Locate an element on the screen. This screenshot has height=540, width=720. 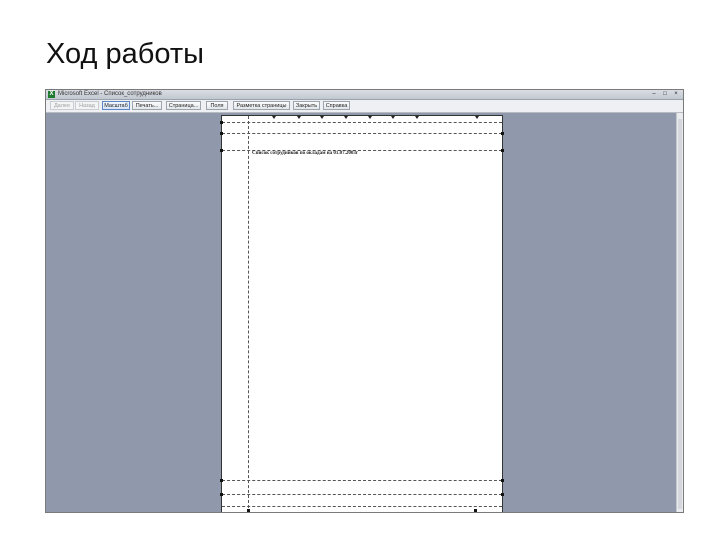
header-margin-guide is located at coordinates (362, 122).